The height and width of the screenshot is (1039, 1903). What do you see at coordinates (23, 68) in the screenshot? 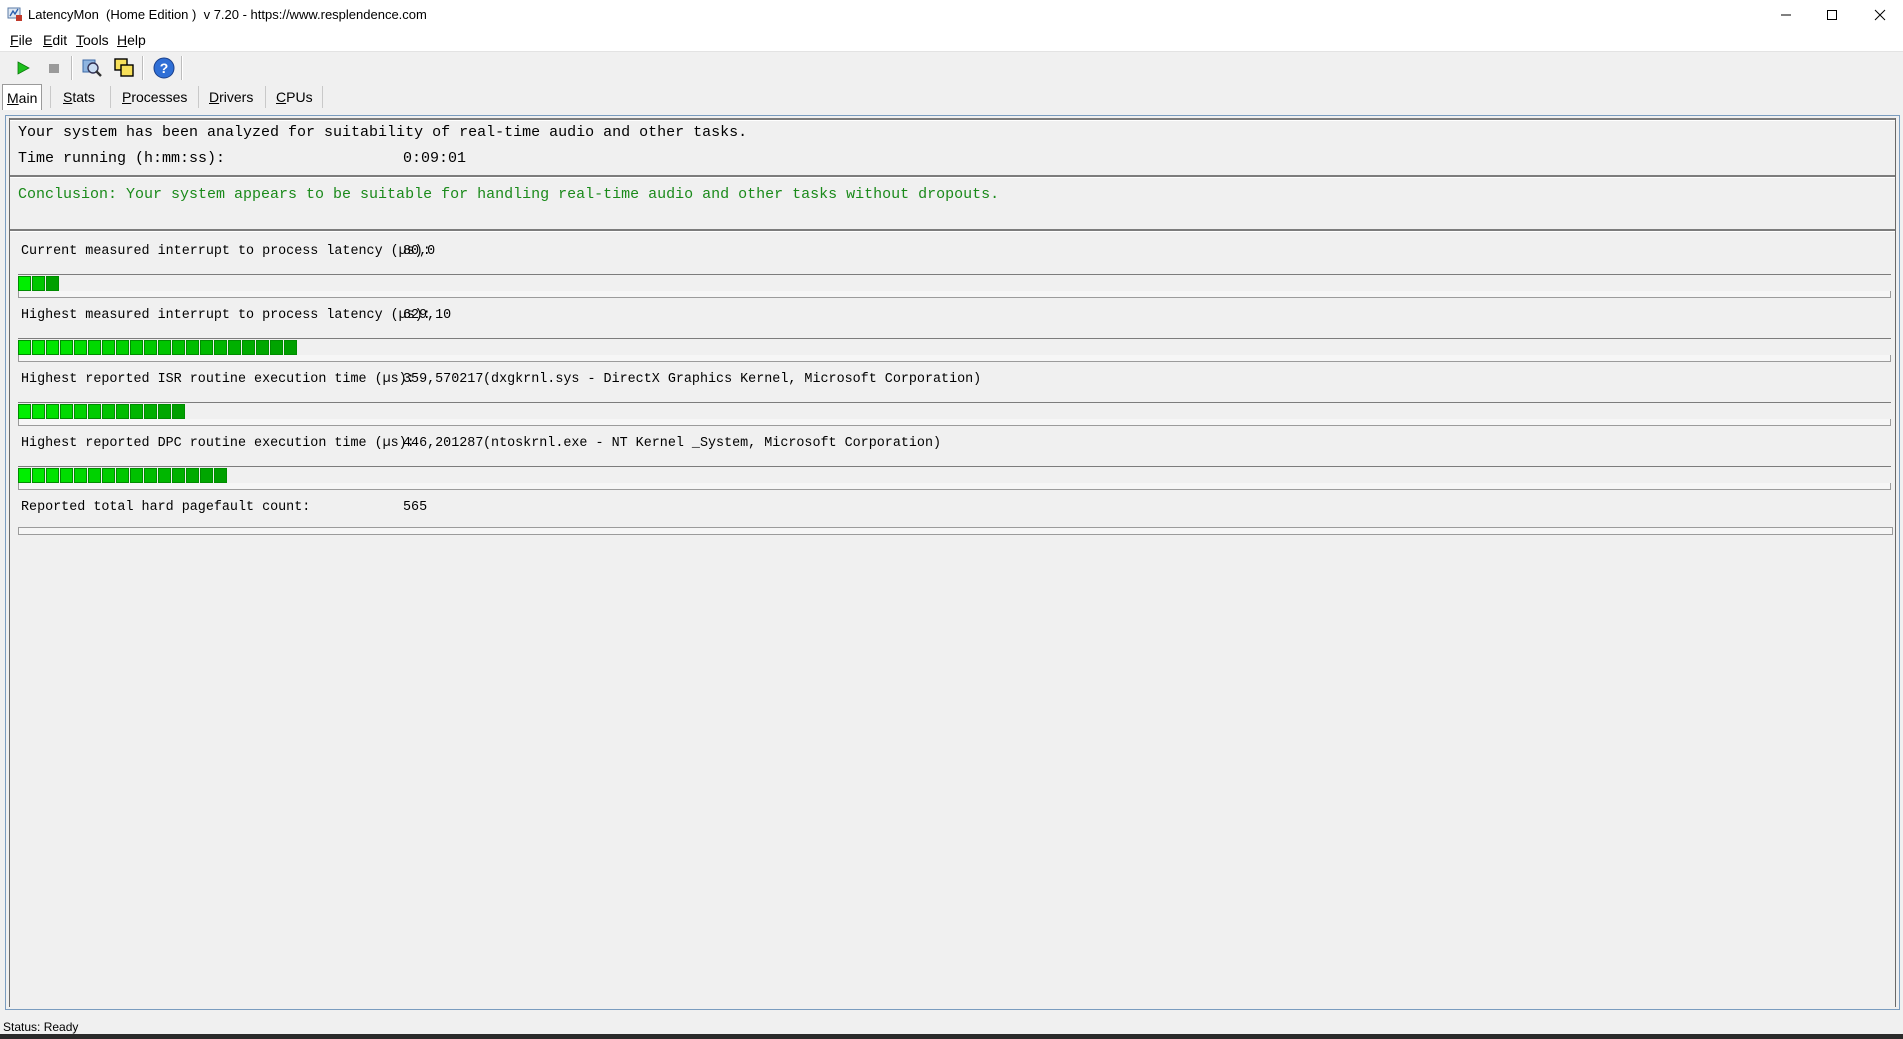
I see `start-button` at bounding box center [23, 68].